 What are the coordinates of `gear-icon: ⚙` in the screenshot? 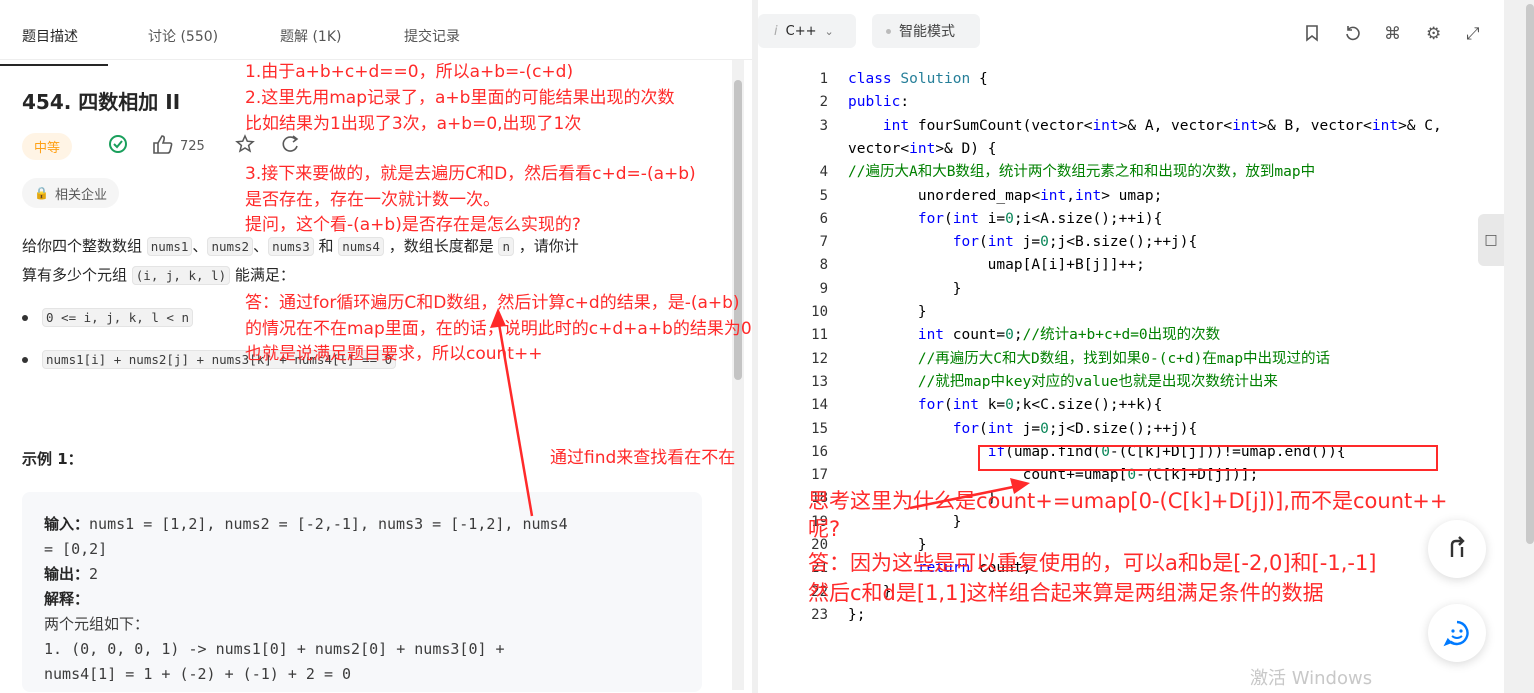 It's located at (1433, 34).